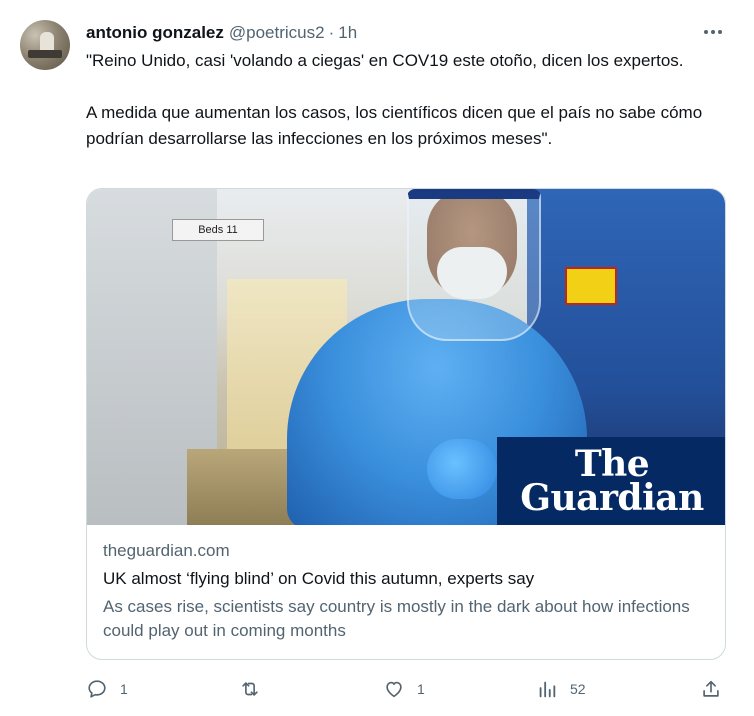 This screenshot has width=754, height=716. What do you see at coordinates (591, 286) in the screenshot?
I see `image-yellow-sign` at bounding box center [591, 286].